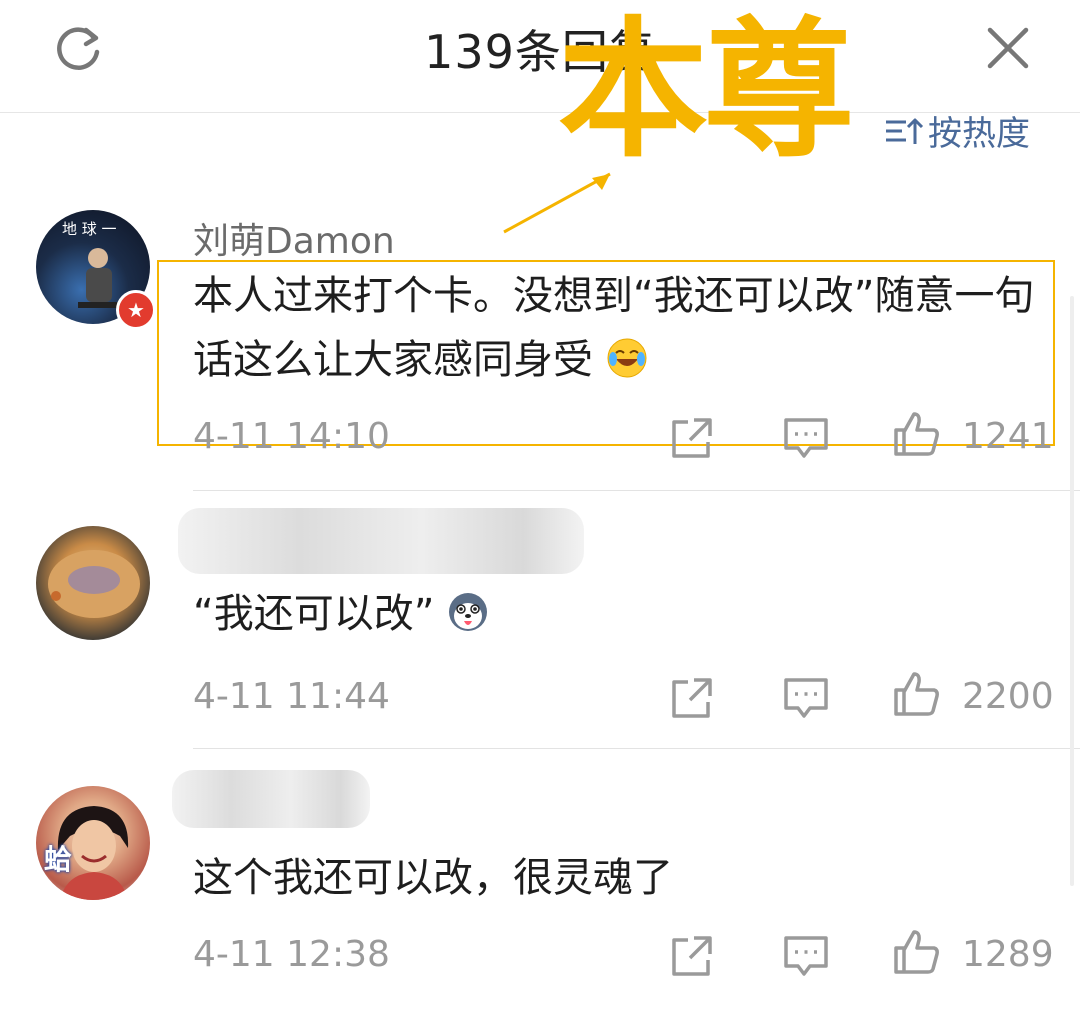 The image size is (1080, 1011). Describe the element at coordinates (905, 131) in the screenshot. I see `sort-icon` at that location.